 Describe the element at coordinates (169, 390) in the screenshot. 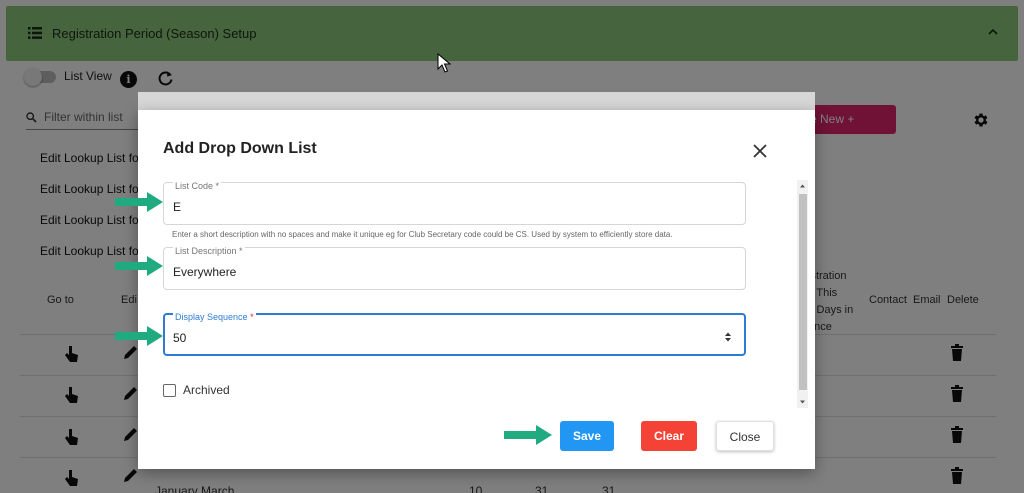

I see `archived-checkbox` at that location.